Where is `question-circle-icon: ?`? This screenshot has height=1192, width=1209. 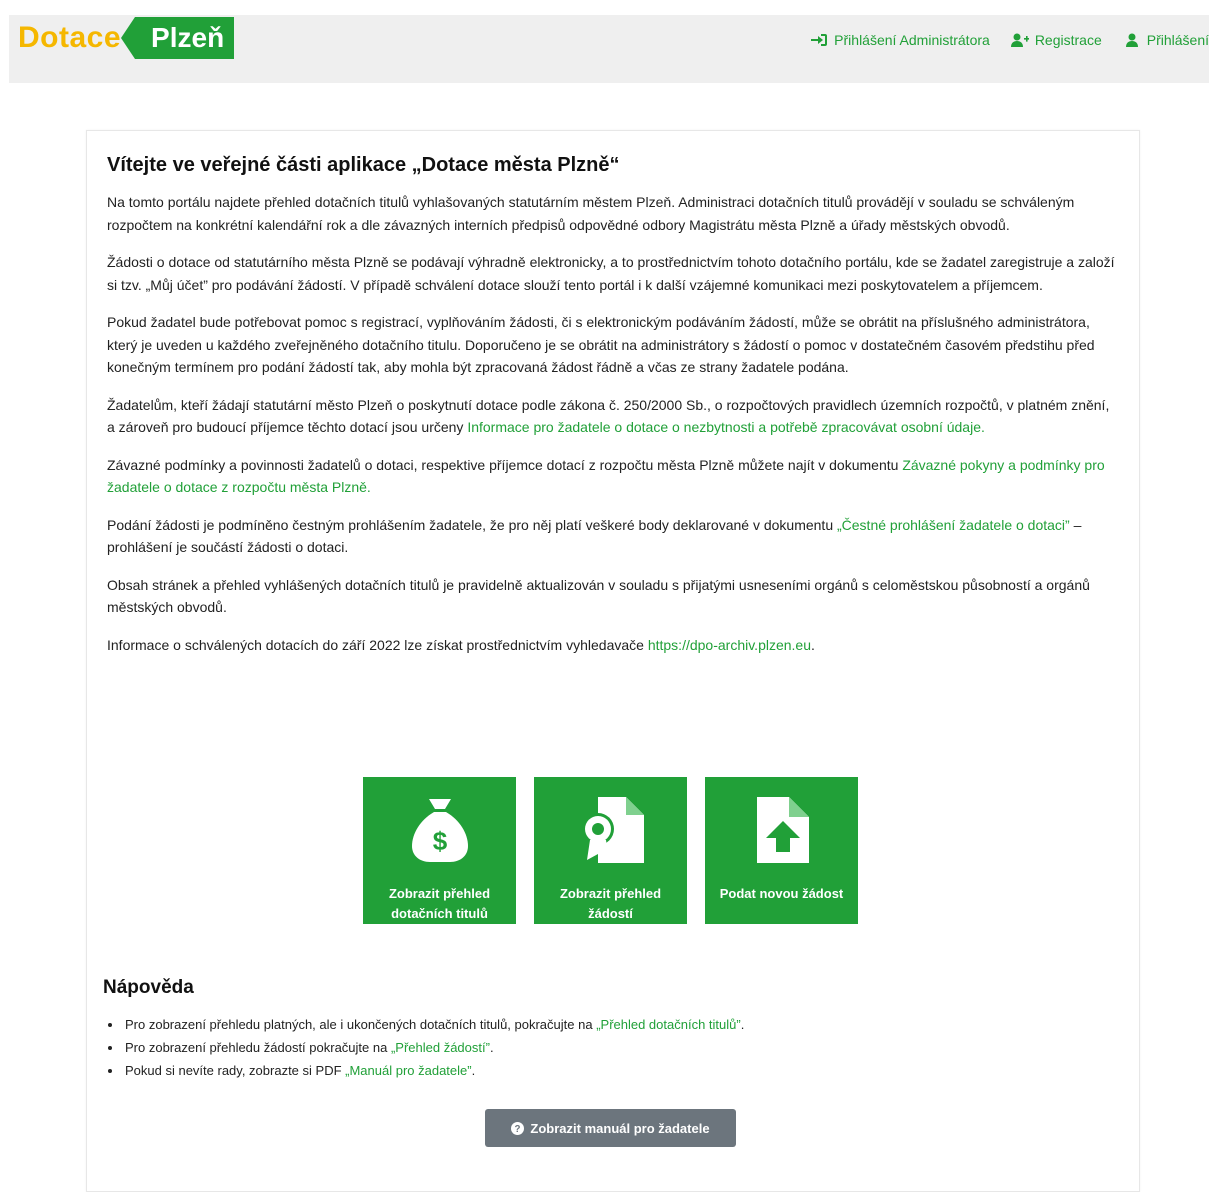 question-circle-icon: ? is located at coordinates (518, 1128).